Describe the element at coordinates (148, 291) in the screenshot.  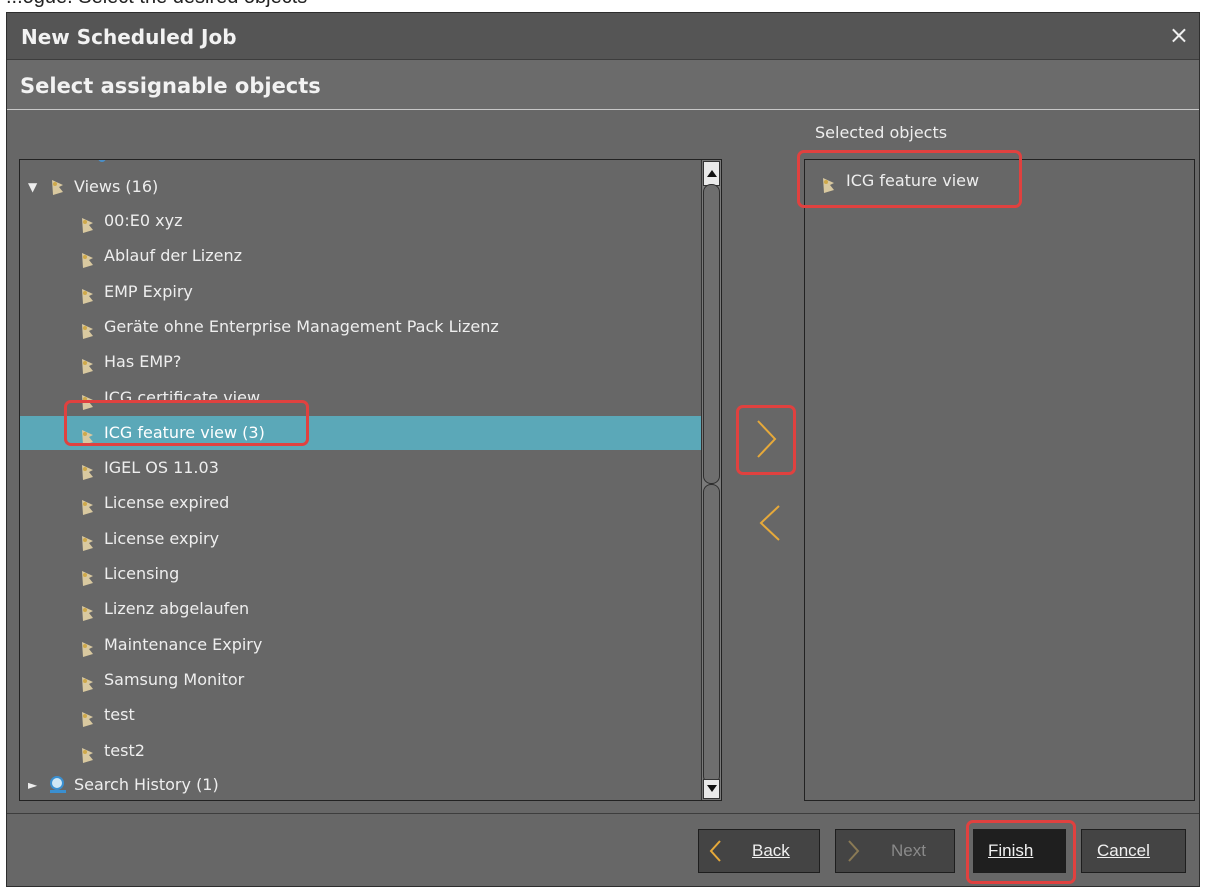
I see `tree-view-item-label: EMP Expiry` at that location.